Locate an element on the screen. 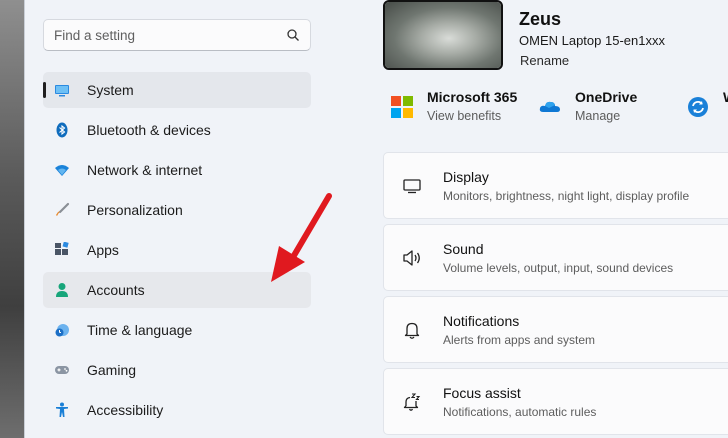 Image resolution: width=728 pixels, height=438 pixels. windows-update-card: W is located at coordinates (707, 103).